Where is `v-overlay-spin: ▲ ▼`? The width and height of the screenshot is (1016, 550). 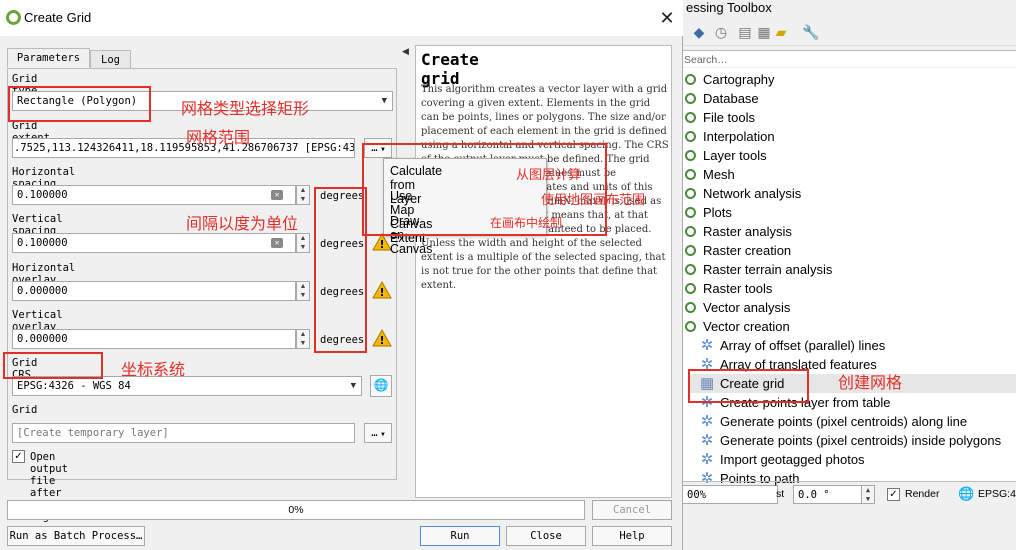
v-overlay-spin: ▲ ▼ is located at coordinates (303, 339).